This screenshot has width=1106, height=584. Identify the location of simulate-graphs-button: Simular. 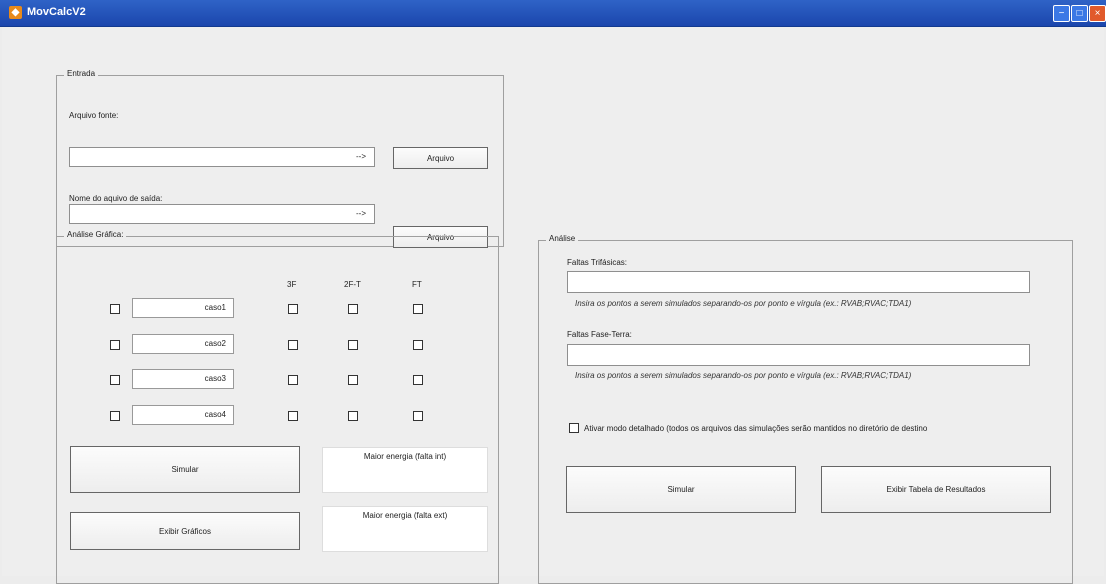
(185, 469).